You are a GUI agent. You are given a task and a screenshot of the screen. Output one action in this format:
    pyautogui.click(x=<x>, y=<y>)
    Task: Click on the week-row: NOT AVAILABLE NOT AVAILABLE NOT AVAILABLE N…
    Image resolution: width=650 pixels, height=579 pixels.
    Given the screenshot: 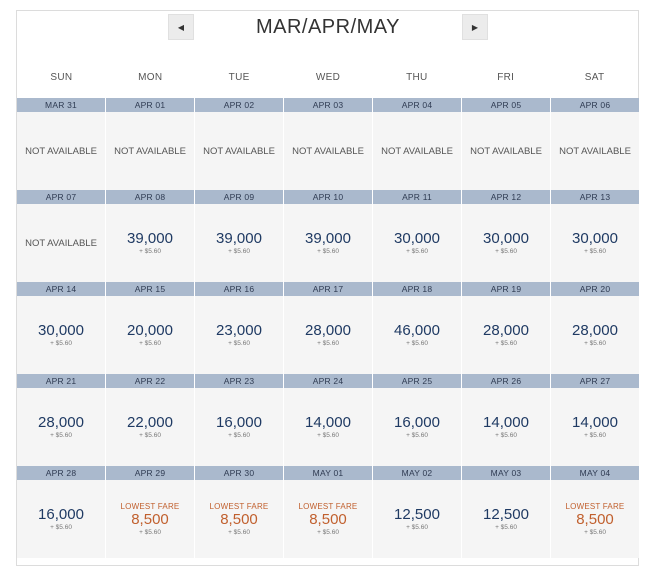 What is the action you would take?
    pyautogui.click(x=328, y=151)
    